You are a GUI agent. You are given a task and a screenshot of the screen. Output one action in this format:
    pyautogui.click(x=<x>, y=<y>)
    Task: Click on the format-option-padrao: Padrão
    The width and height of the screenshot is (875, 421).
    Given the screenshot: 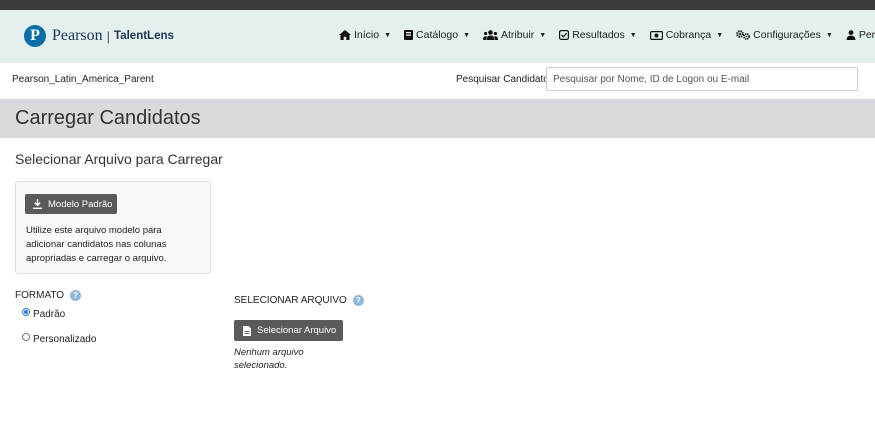 What is the action you would take?
    pyautogui.click(x=44, y=313)
    